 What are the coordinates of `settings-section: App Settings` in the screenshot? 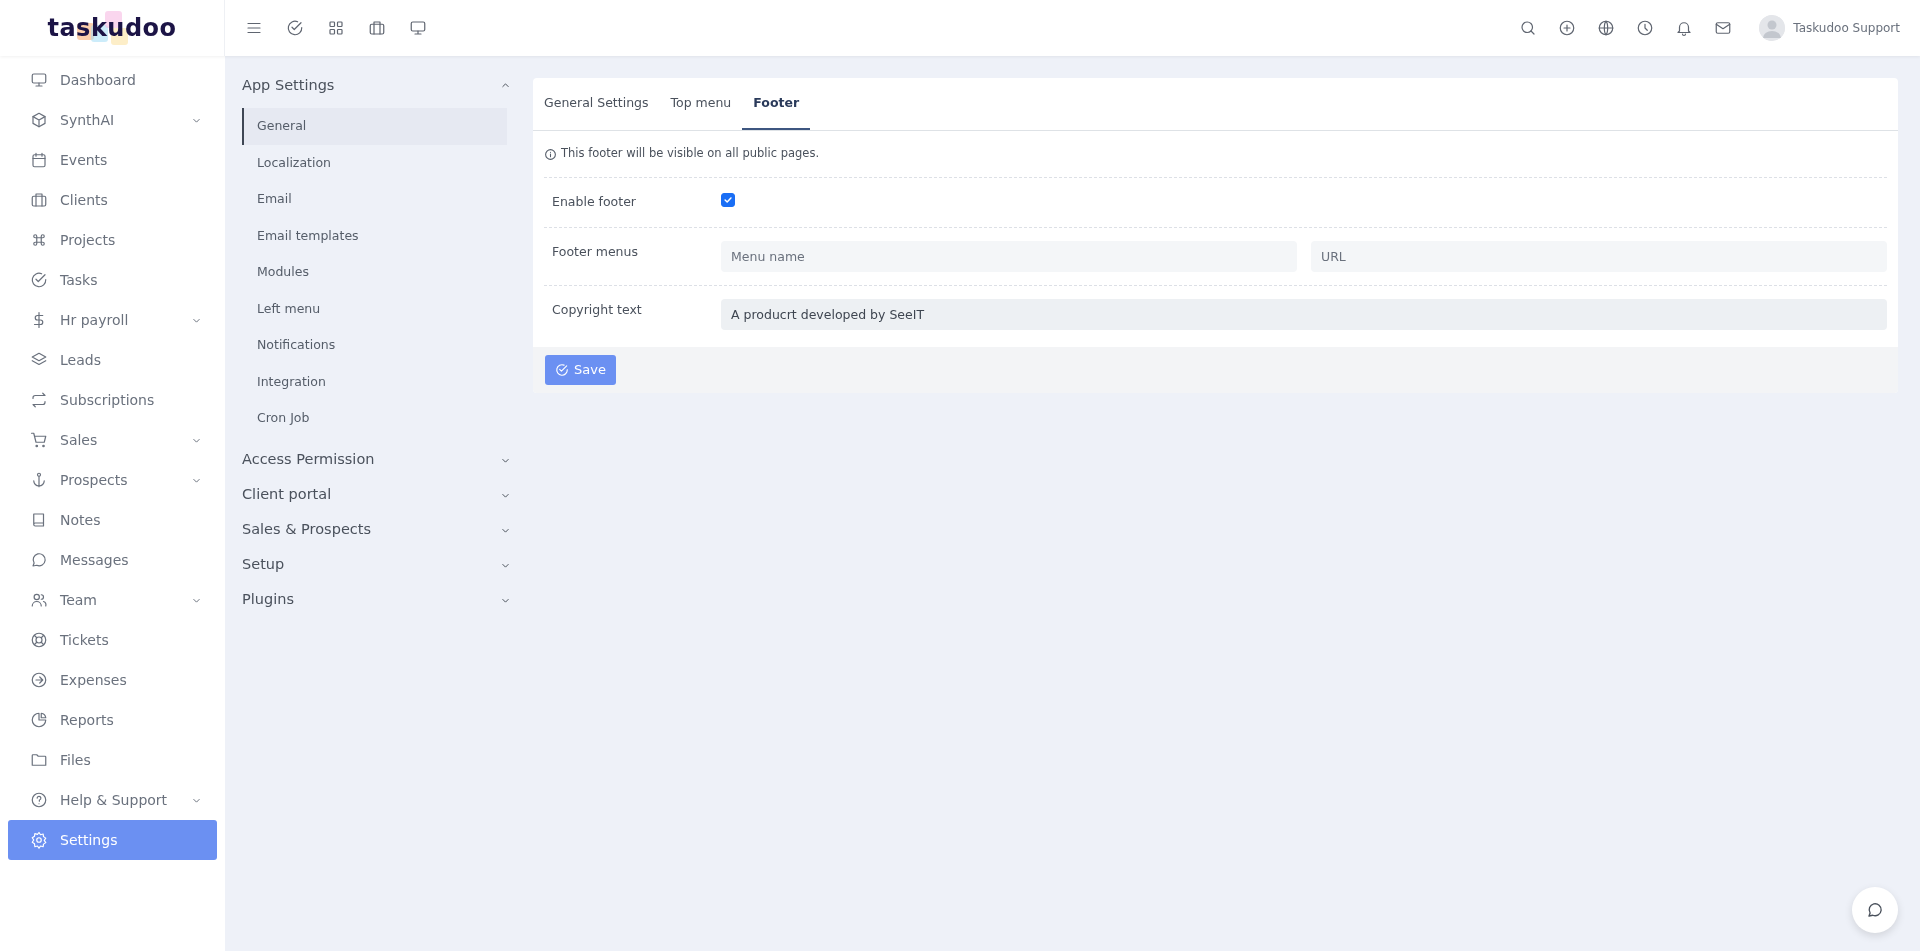 It's located at (383, 85).